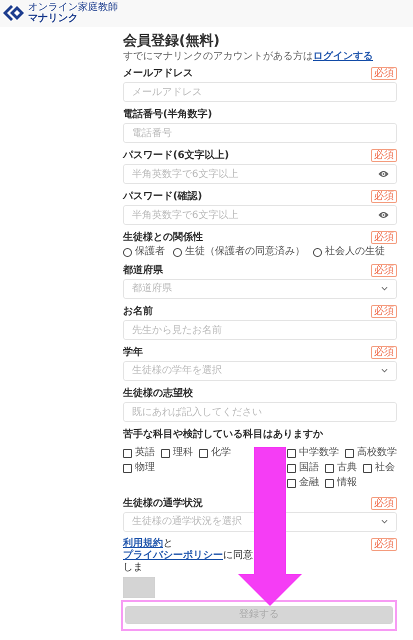 The width and height of the screenshot is (413, 640). What do you see at coordinates (377, 453) in the screenshot?
I see `checkbox-label: 高校数学` at bounding box center [377, 453].